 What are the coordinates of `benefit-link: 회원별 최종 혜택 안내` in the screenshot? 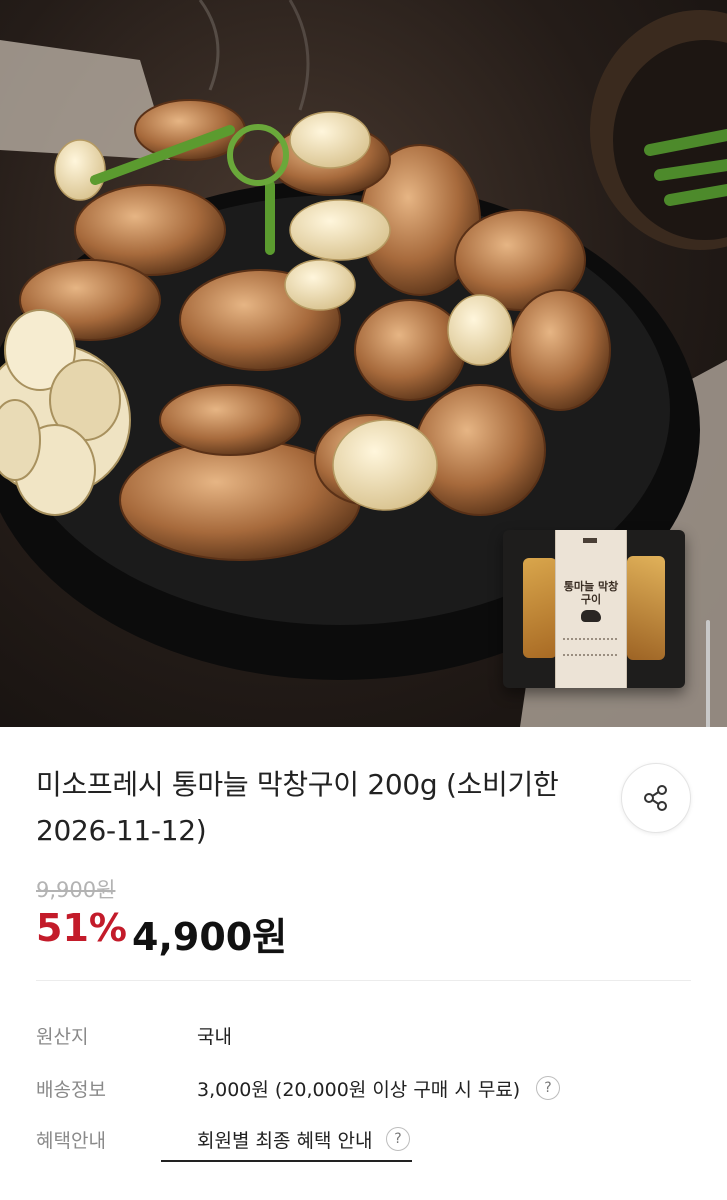 It's located at (284, 1139).